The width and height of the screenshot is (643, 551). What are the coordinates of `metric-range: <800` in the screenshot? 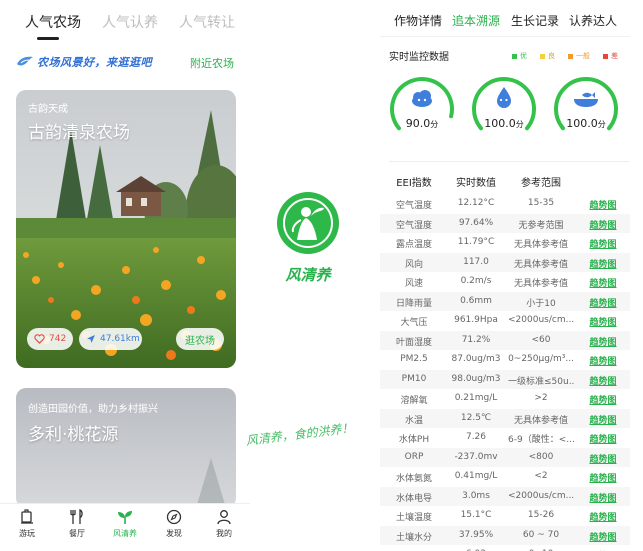 It's located at (541, 456).